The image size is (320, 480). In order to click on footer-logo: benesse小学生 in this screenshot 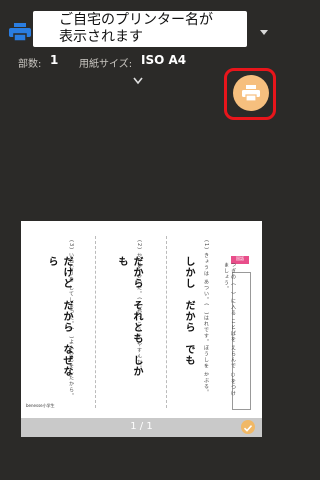, I will do `click(40, 405)`.